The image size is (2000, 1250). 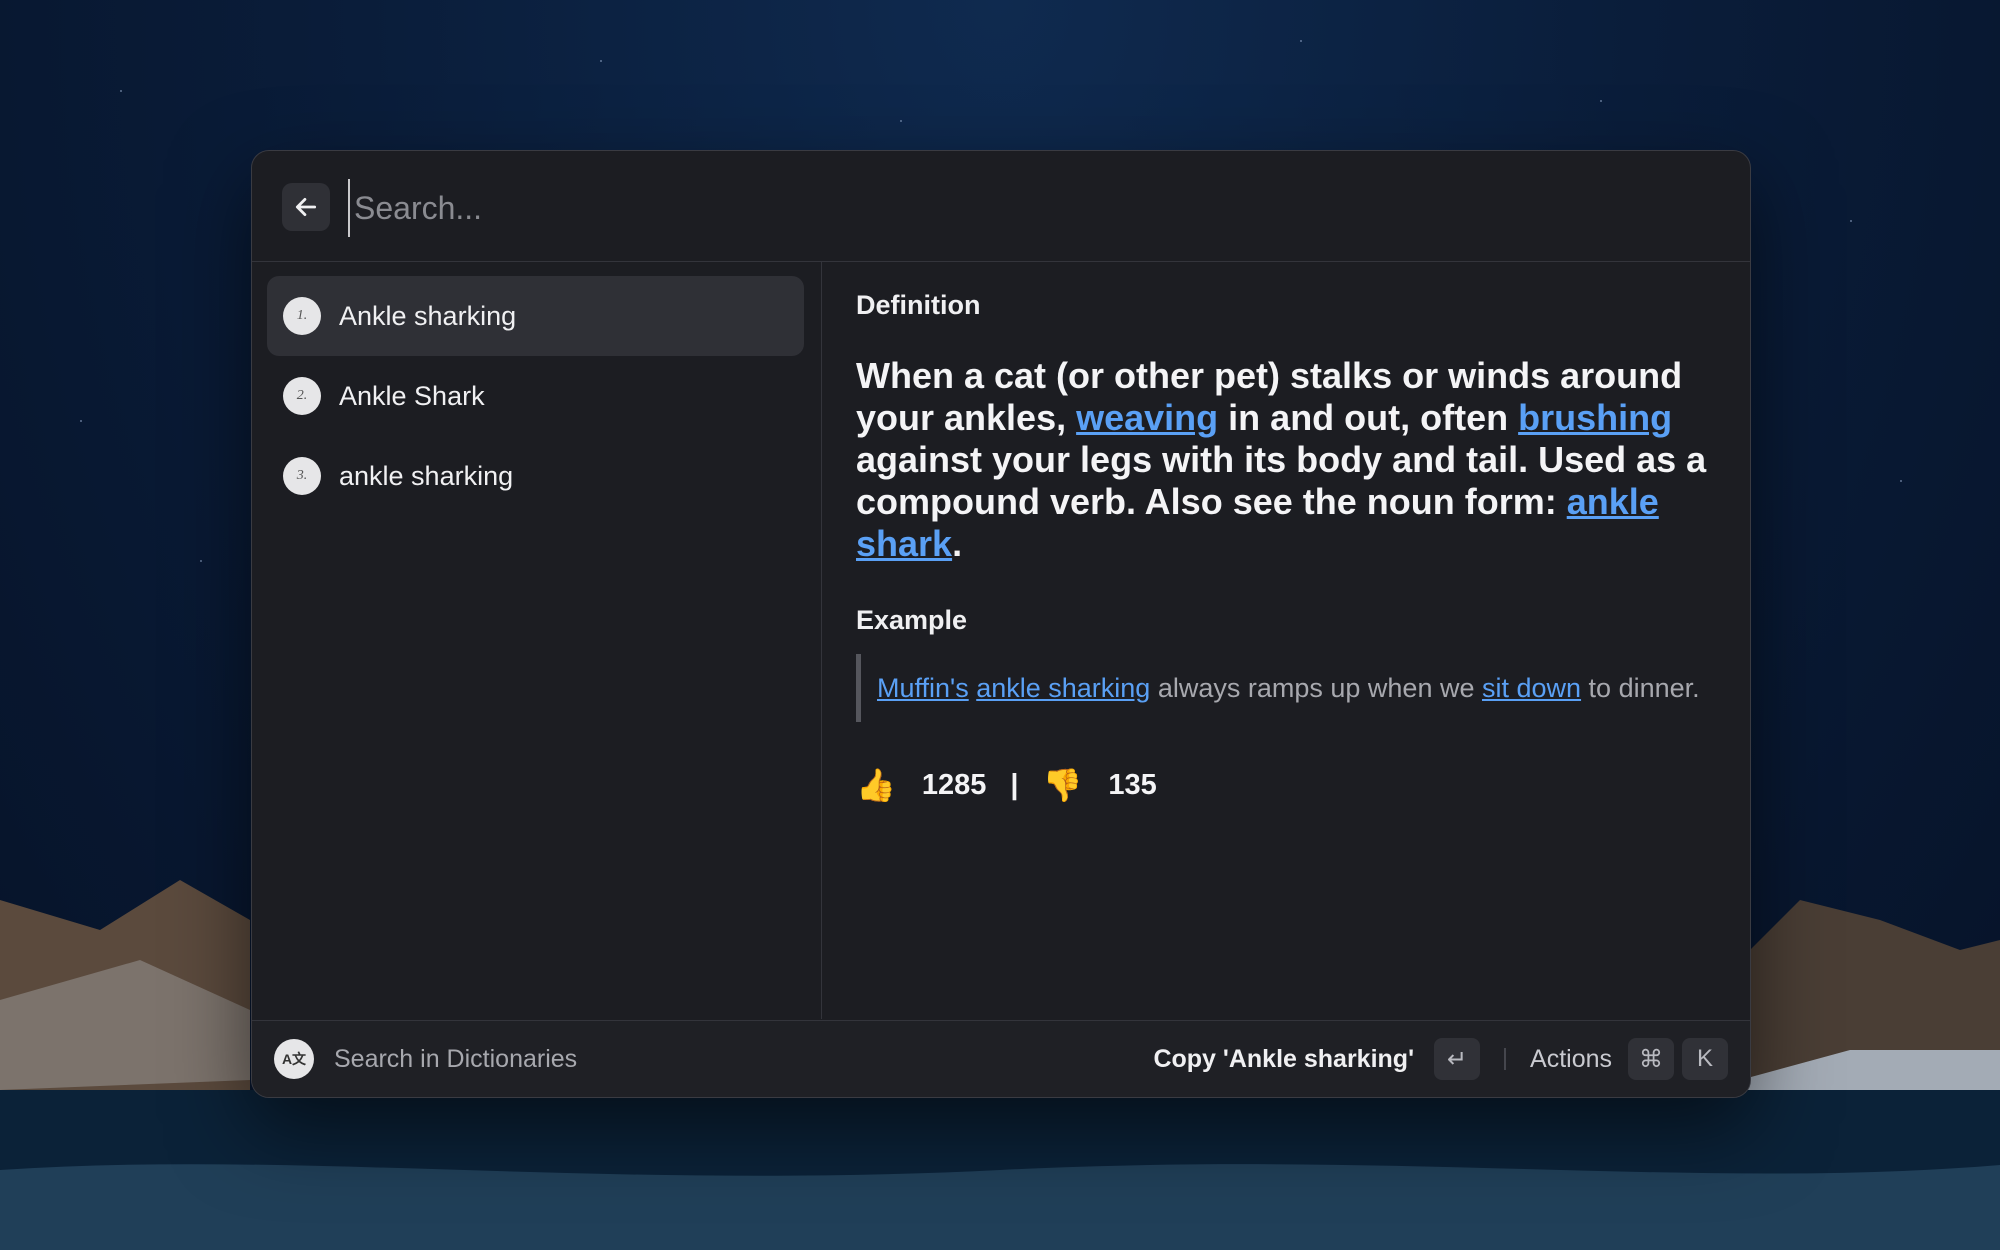 What do you see at coordinates (1062, 785) in the screenshot?
I see `thumbs-down-icon: 👎` at bounding box center [1062, 785].